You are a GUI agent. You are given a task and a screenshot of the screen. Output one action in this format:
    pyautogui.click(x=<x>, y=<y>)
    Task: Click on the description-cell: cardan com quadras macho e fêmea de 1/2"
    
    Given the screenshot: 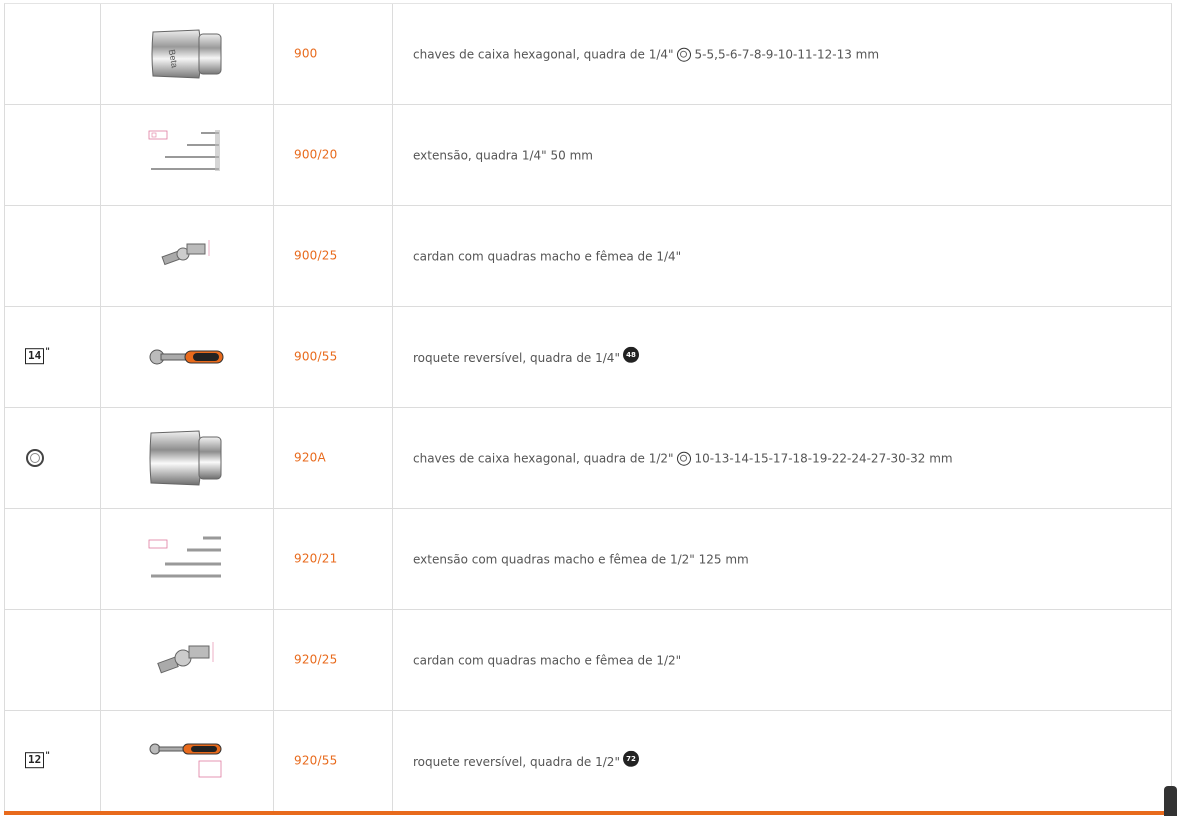 What is the action you would take?
    pyautogui.click(x=782, y=660)
    